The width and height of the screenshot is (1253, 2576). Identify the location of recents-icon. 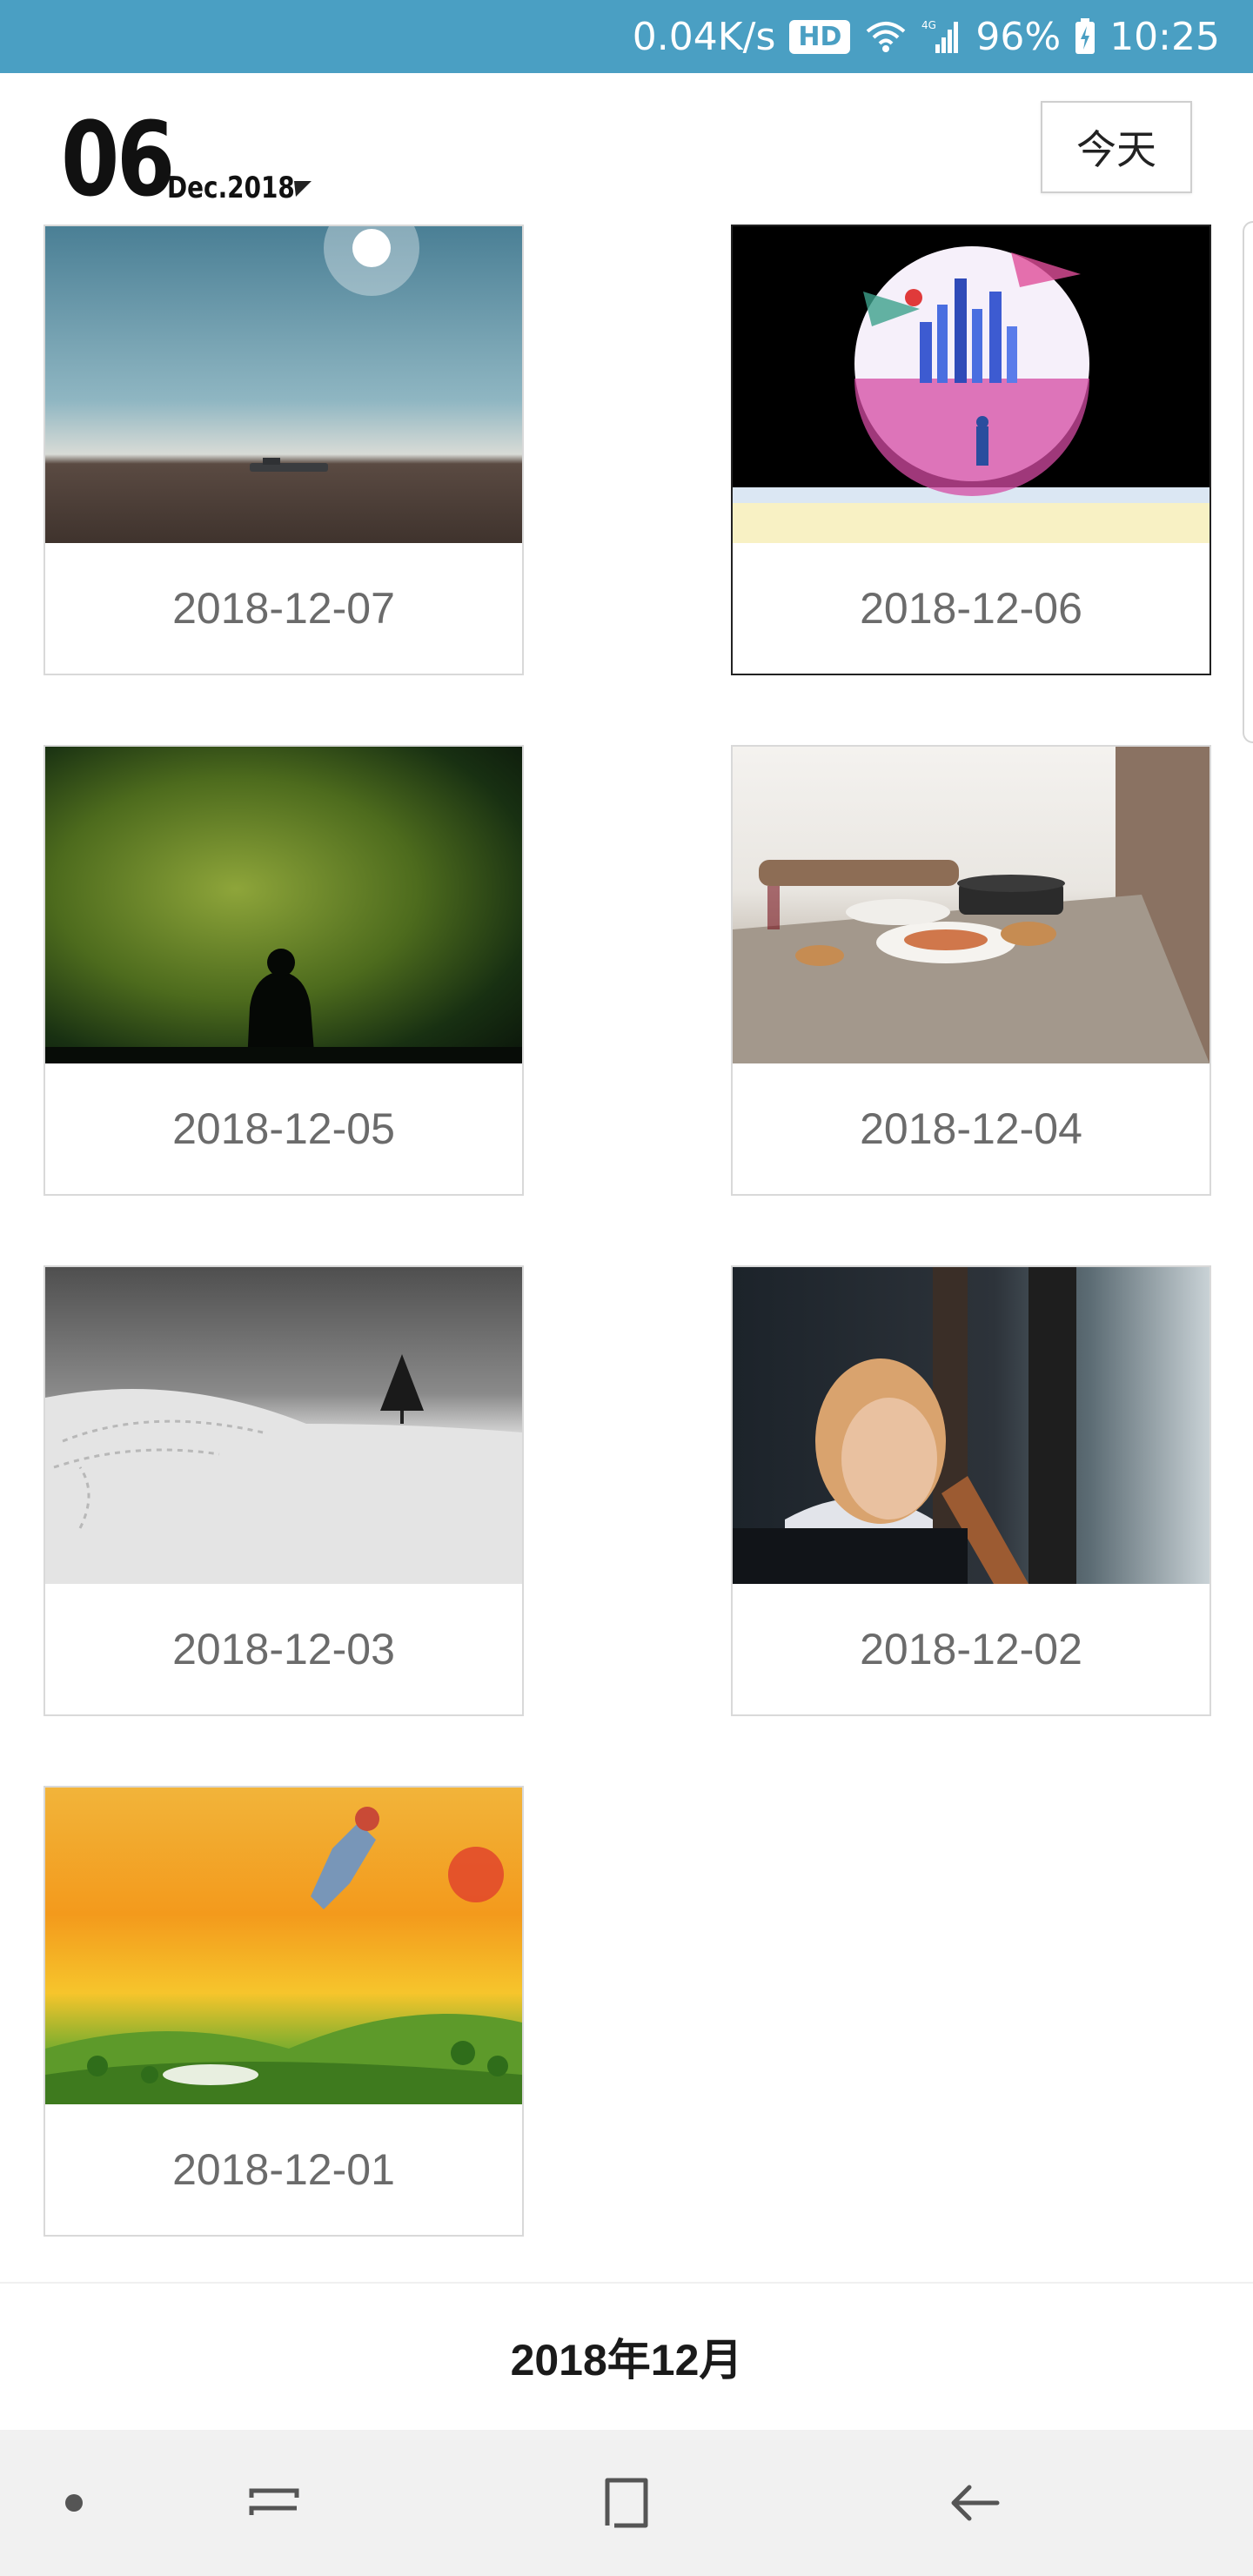
(274, 2503).